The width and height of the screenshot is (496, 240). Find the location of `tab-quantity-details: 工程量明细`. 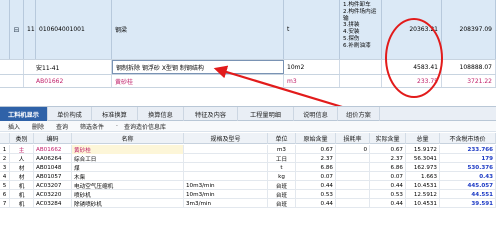

tab-quantity-details: 工程量明细 is located at coordinates (266, 114).